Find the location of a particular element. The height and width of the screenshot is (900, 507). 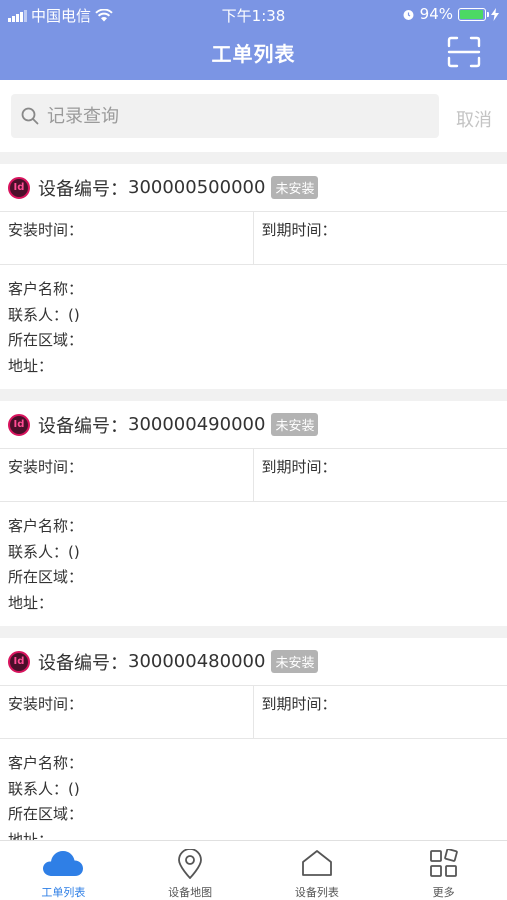

tab-more: 更多 is located at coordinates (443, 870).